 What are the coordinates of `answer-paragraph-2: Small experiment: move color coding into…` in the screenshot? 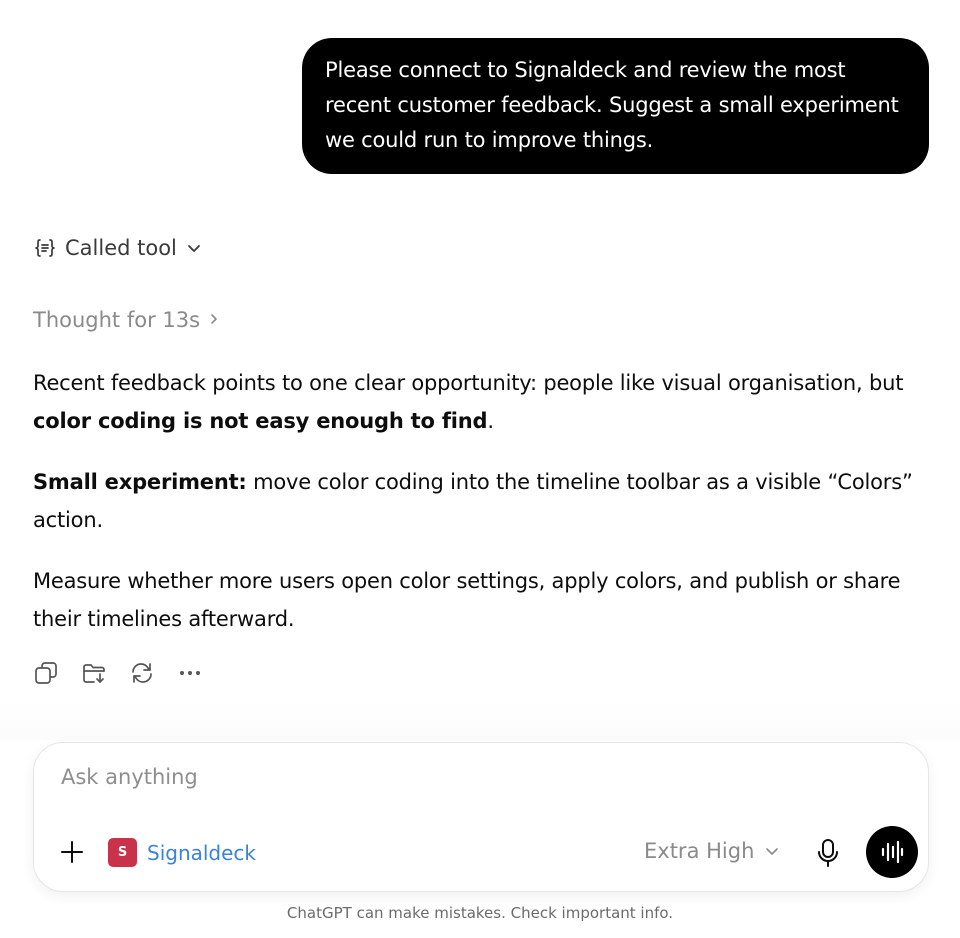 It's located at (473, 501).